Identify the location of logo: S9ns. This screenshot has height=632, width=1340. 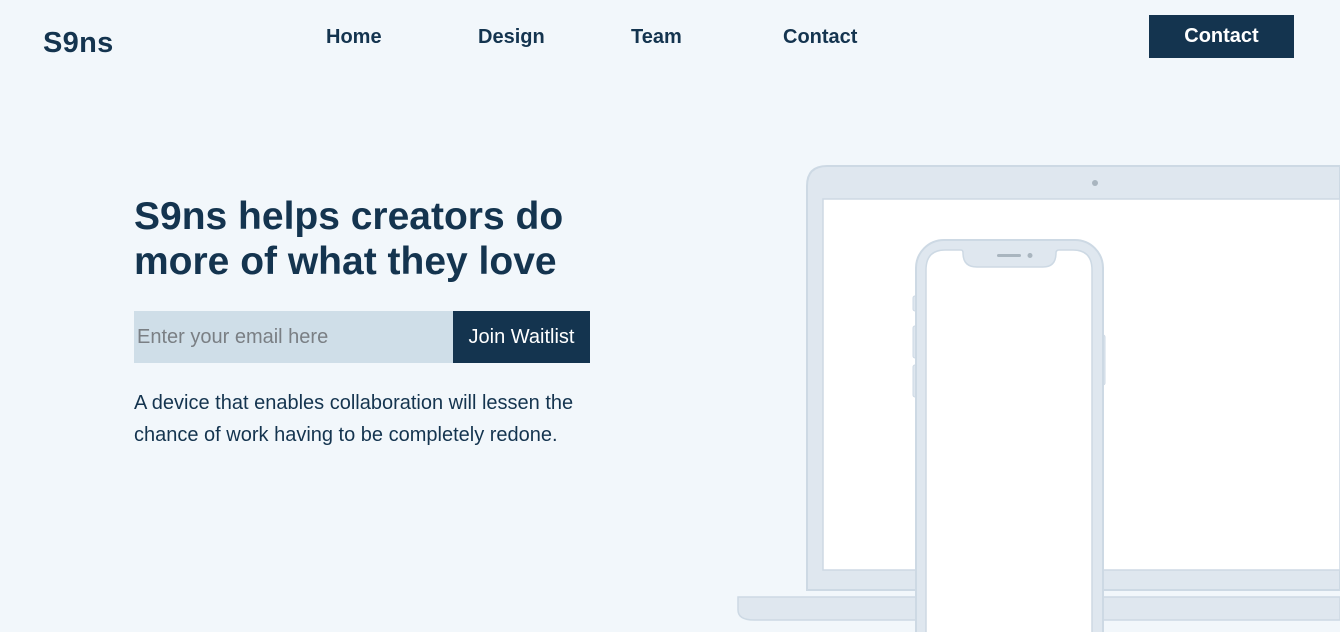
(78, 43).